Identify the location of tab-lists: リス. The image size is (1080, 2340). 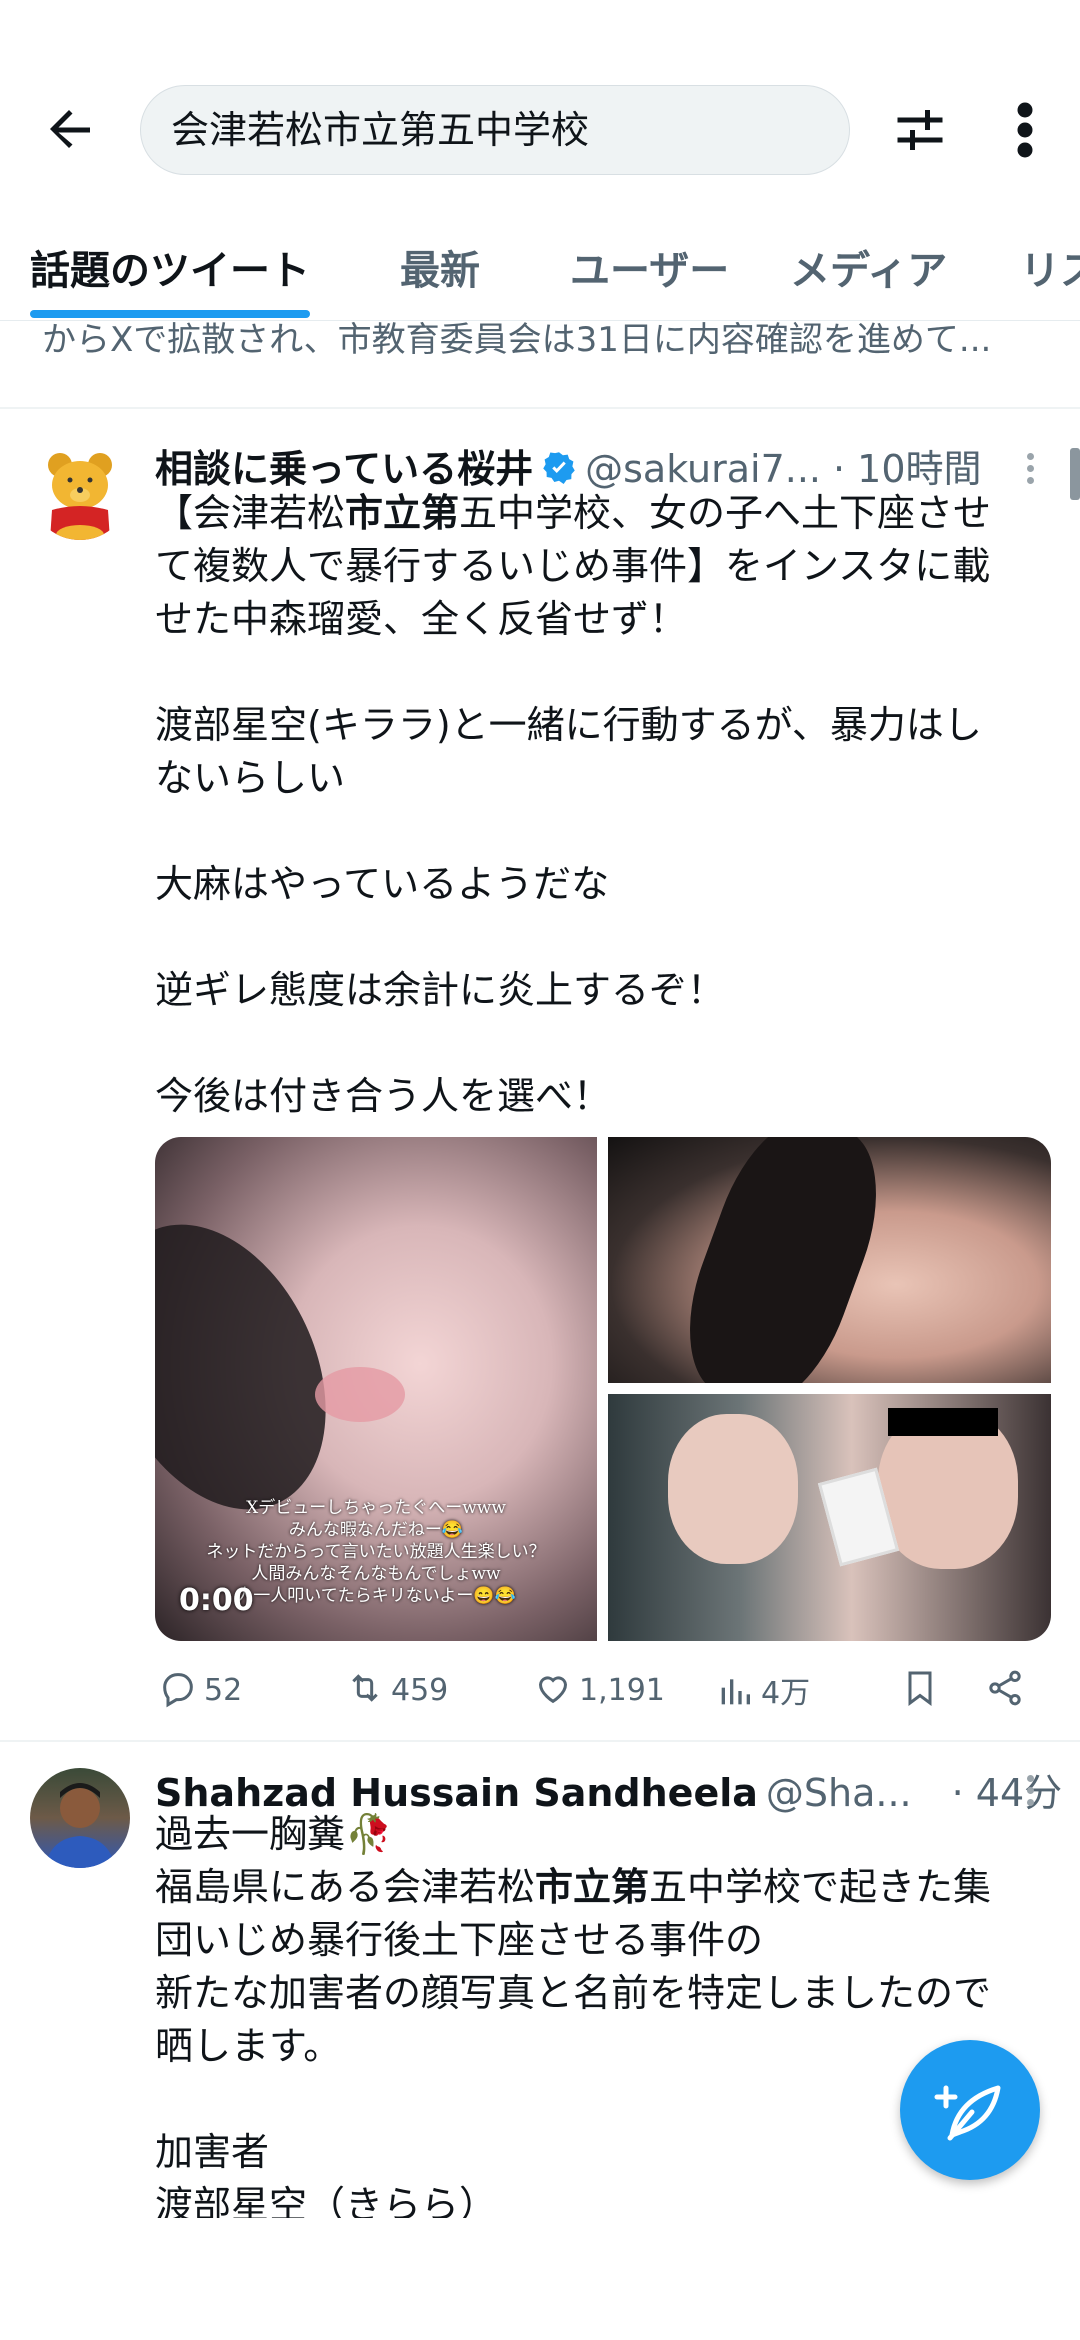
(1050, 267).